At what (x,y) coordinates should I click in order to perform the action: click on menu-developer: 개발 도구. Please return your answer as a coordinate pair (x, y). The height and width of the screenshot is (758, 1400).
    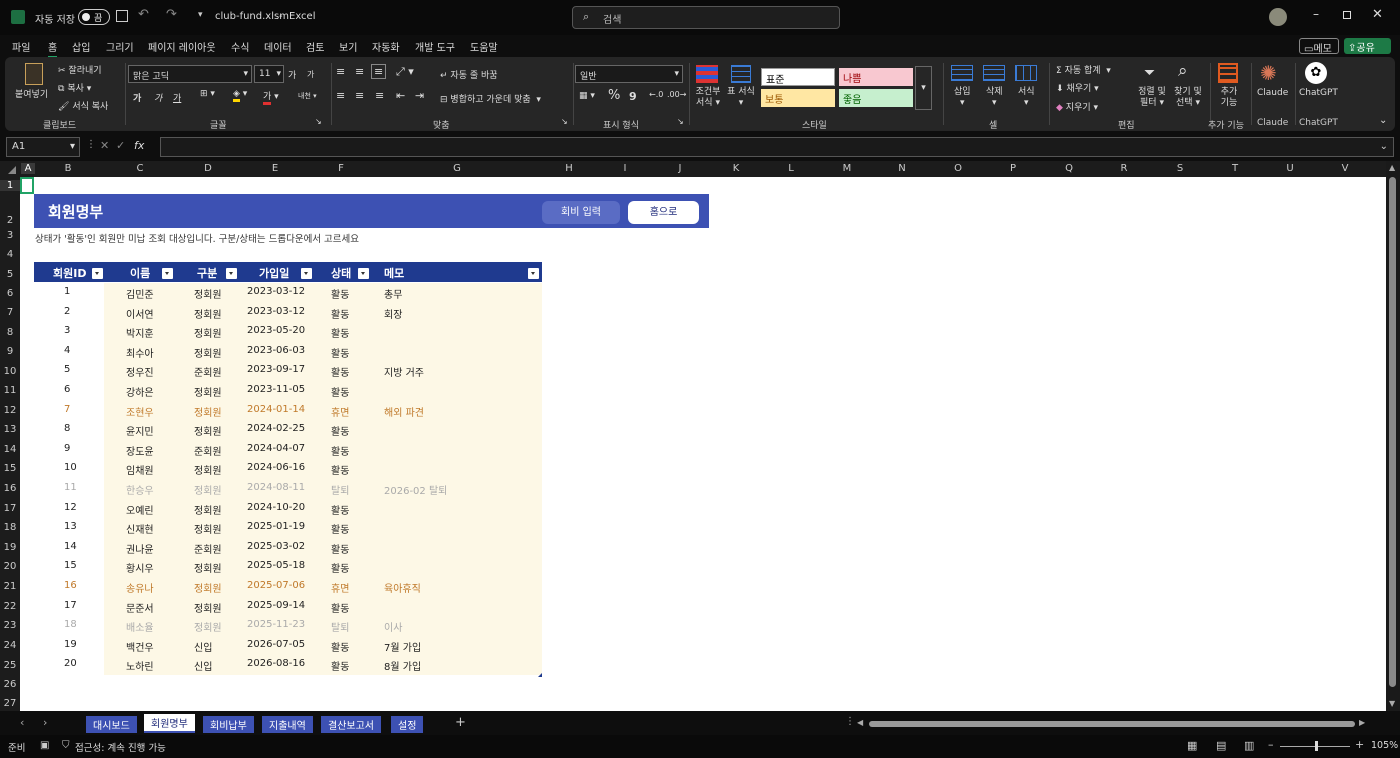
    Looking at the image, I should click on (435, 46).